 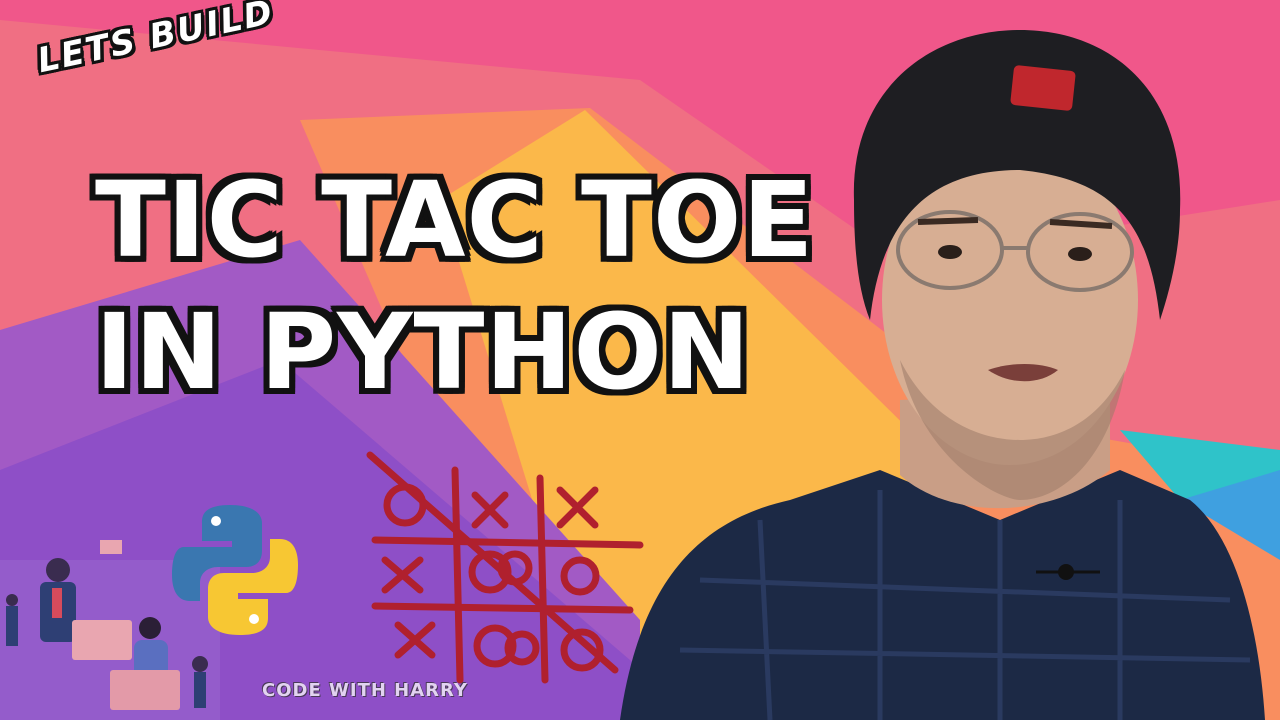 What do you see at coordinates (423, 352) in the screenshot?
I see `headline-line-2: IN PYTHON` at bounding box center [423, 352].